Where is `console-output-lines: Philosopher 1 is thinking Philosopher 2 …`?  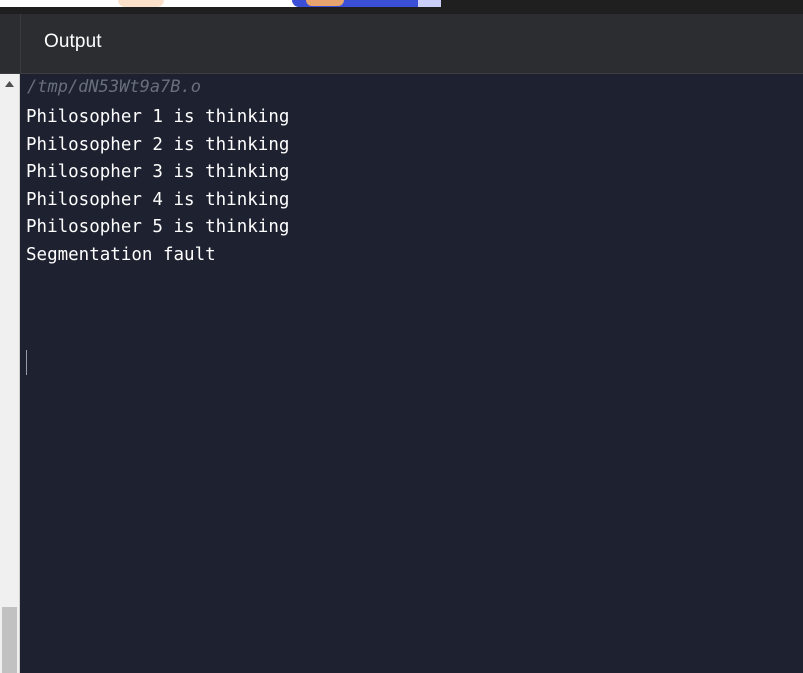 console-output-lines: Philosopher 1 is thinking Philosopher 2 … is located at coordinates (157, 186).